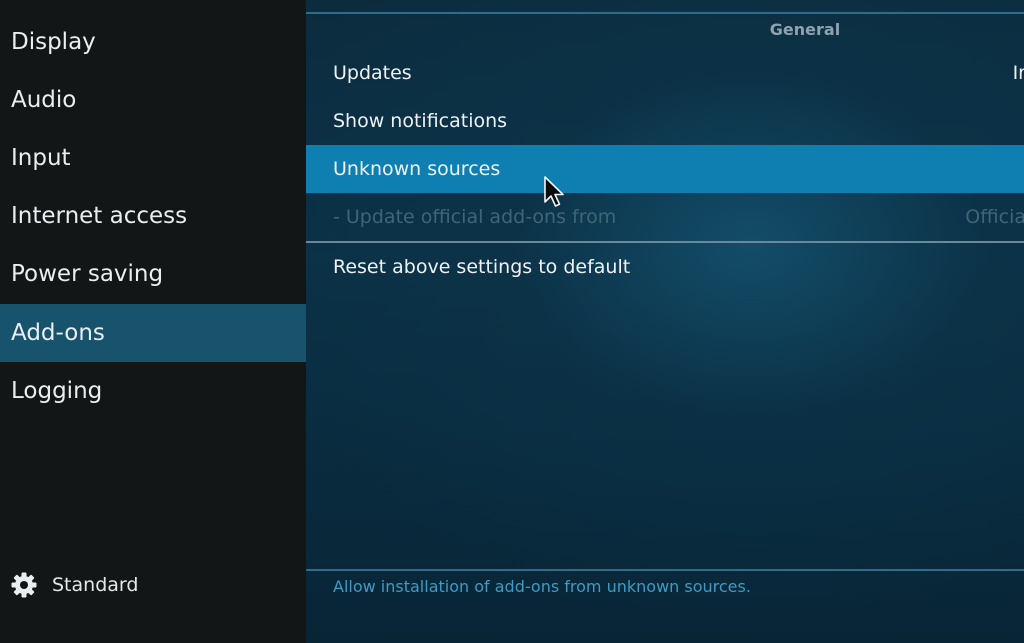  I want to click on category-label: Audio, so click(44, 100).